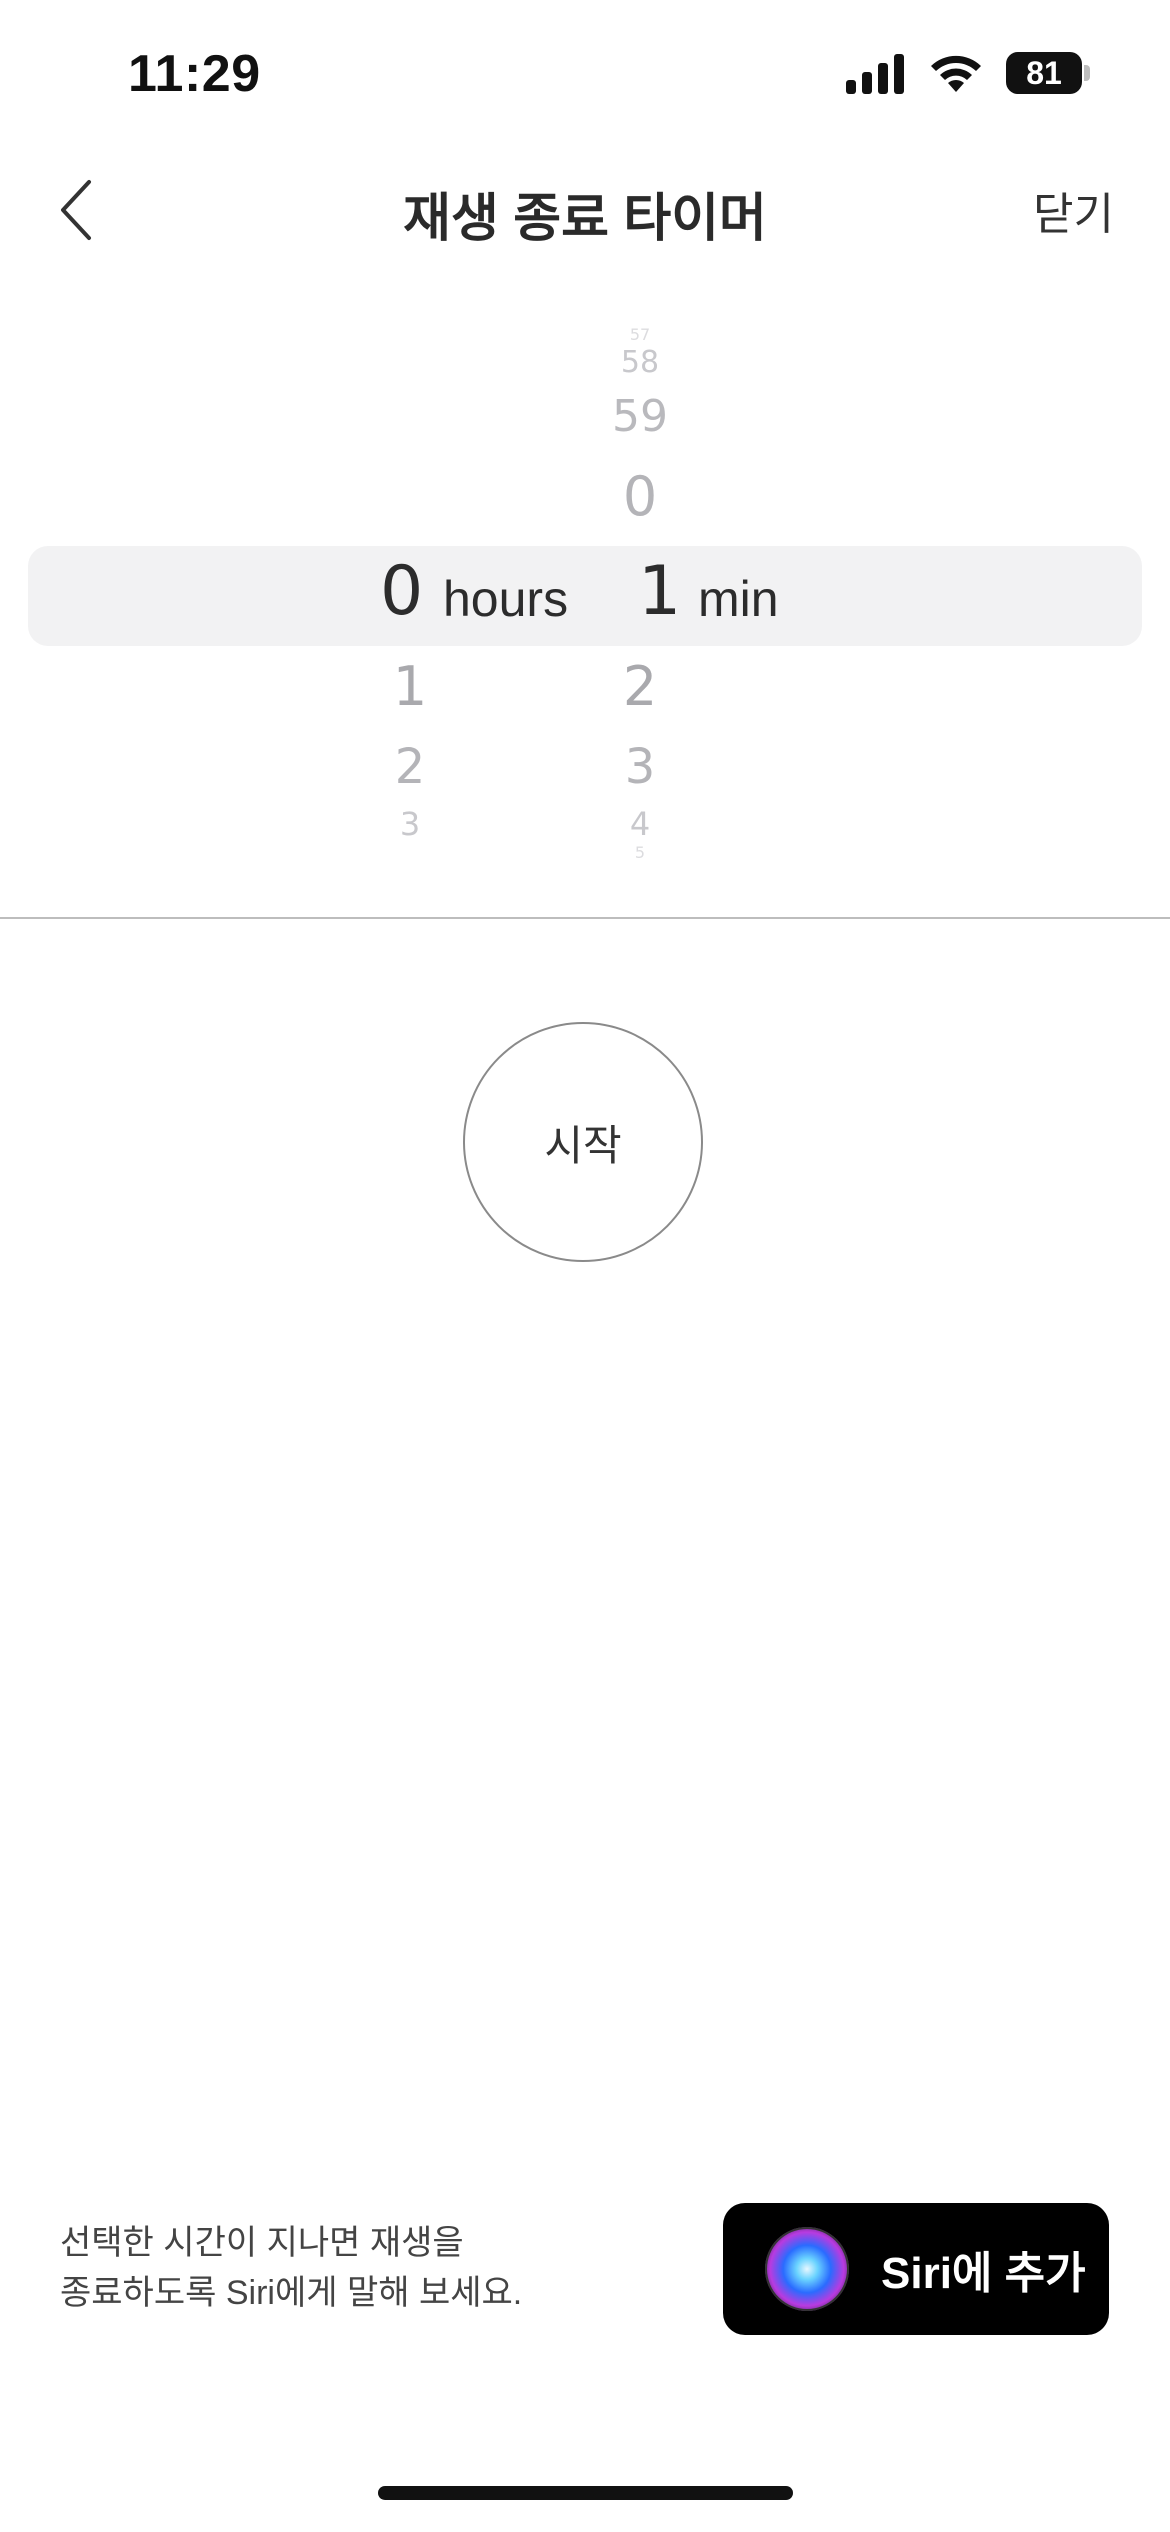 This screenshot has height=2532, width=1170. I want to click on hours-option: 2, so click(410, 767).